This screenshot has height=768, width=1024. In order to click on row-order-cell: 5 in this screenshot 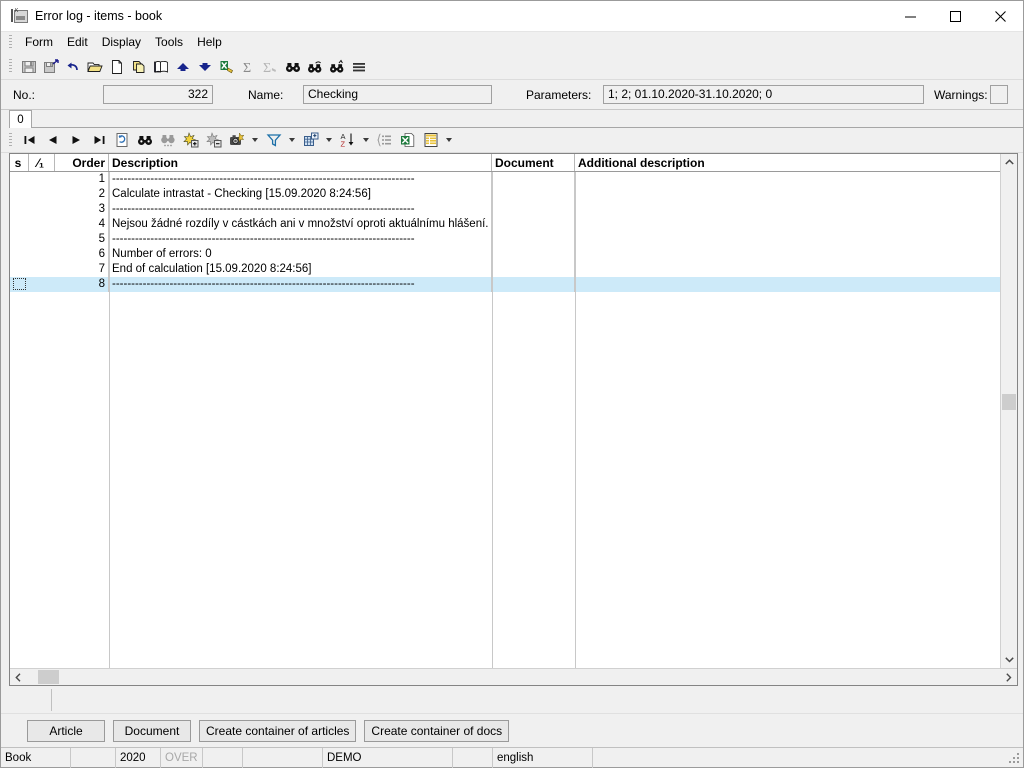, I will do `click(82, 239)`.